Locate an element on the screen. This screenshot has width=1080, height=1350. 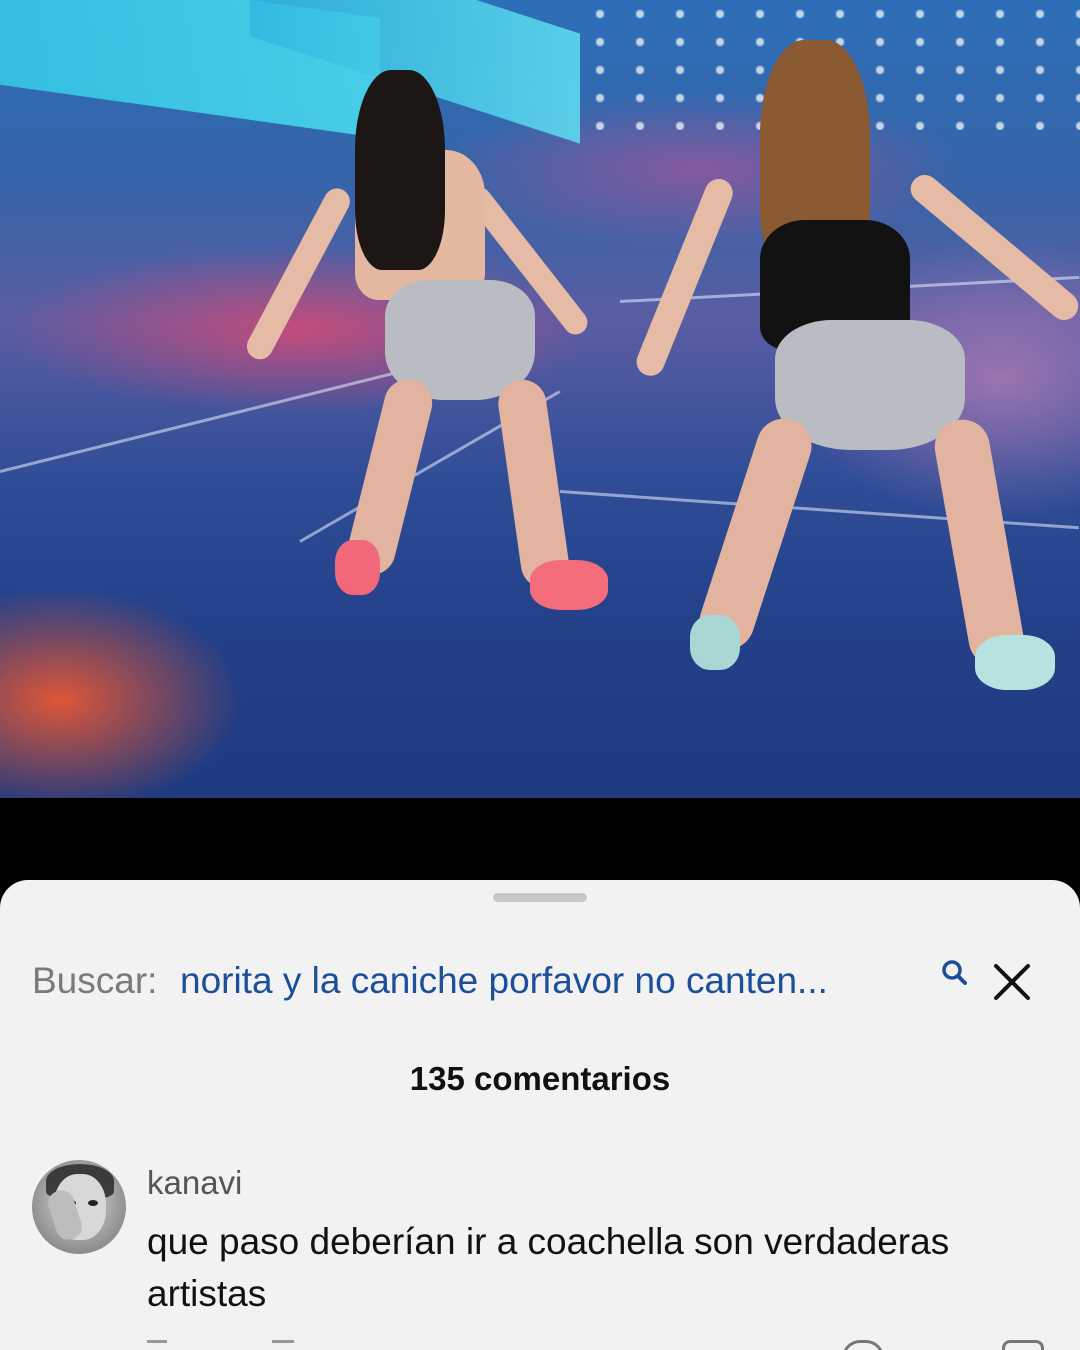
like-icon is located at coordinates (863, 1345).